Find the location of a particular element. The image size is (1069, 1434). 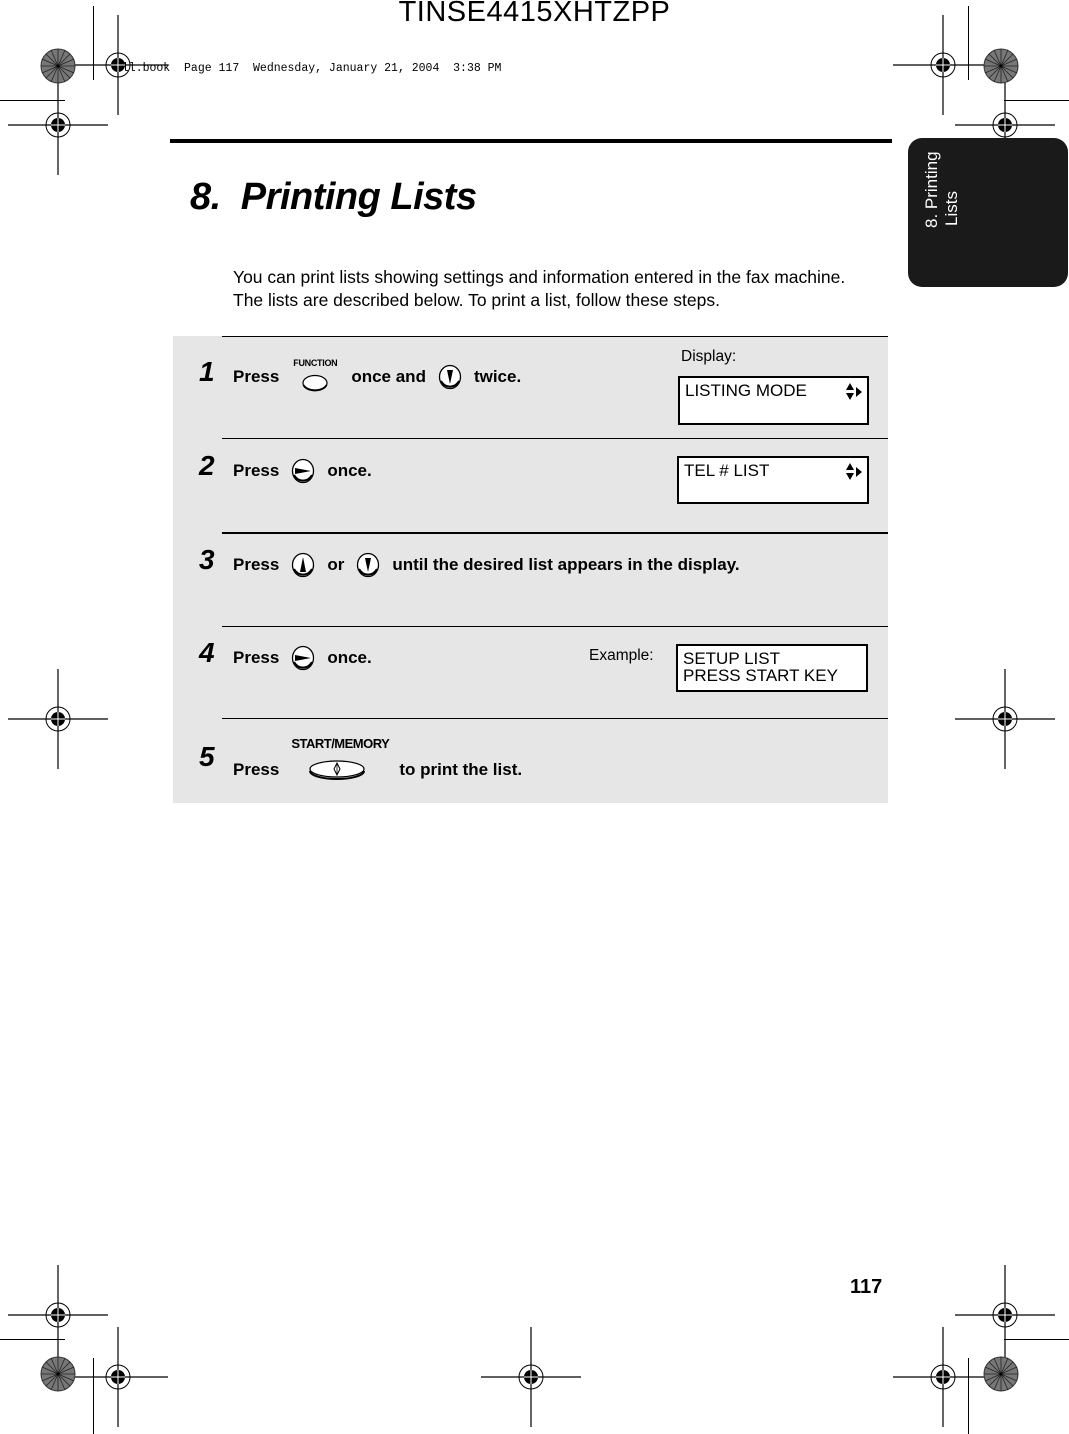

header-rule is located at coordinates (531, 141).